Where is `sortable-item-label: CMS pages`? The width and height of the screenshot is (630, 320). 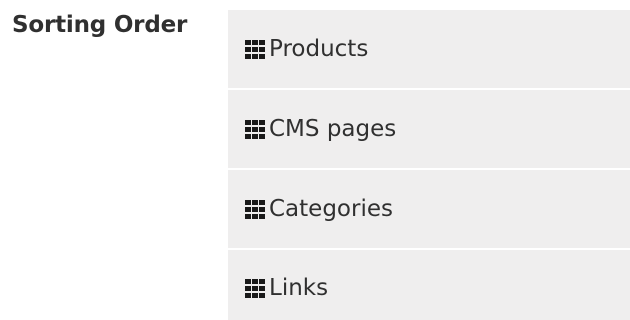 sortable-item-label: CMS pages is located at coordinates (333, 129).